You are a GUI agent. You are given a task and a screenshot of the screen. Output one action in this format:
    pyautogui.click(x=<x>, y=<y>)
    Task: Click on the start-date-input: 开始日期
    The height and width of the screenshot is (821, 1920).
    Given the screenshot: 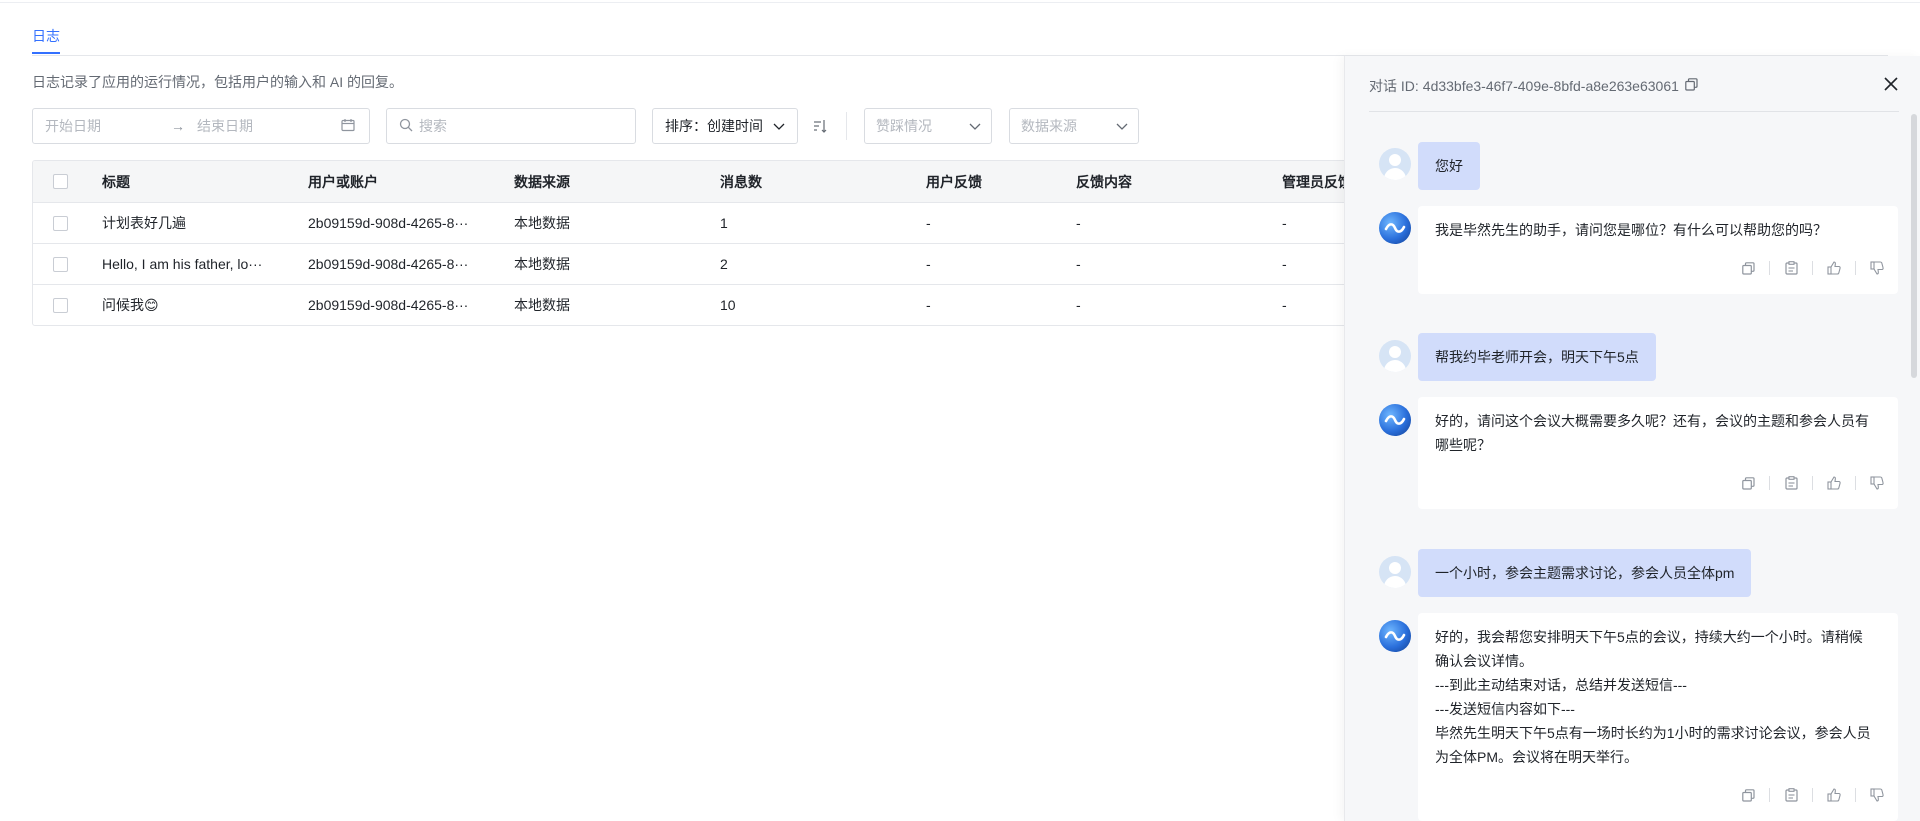 What is the action you would take?
    pyautogui.click(x=108, y=126)
    